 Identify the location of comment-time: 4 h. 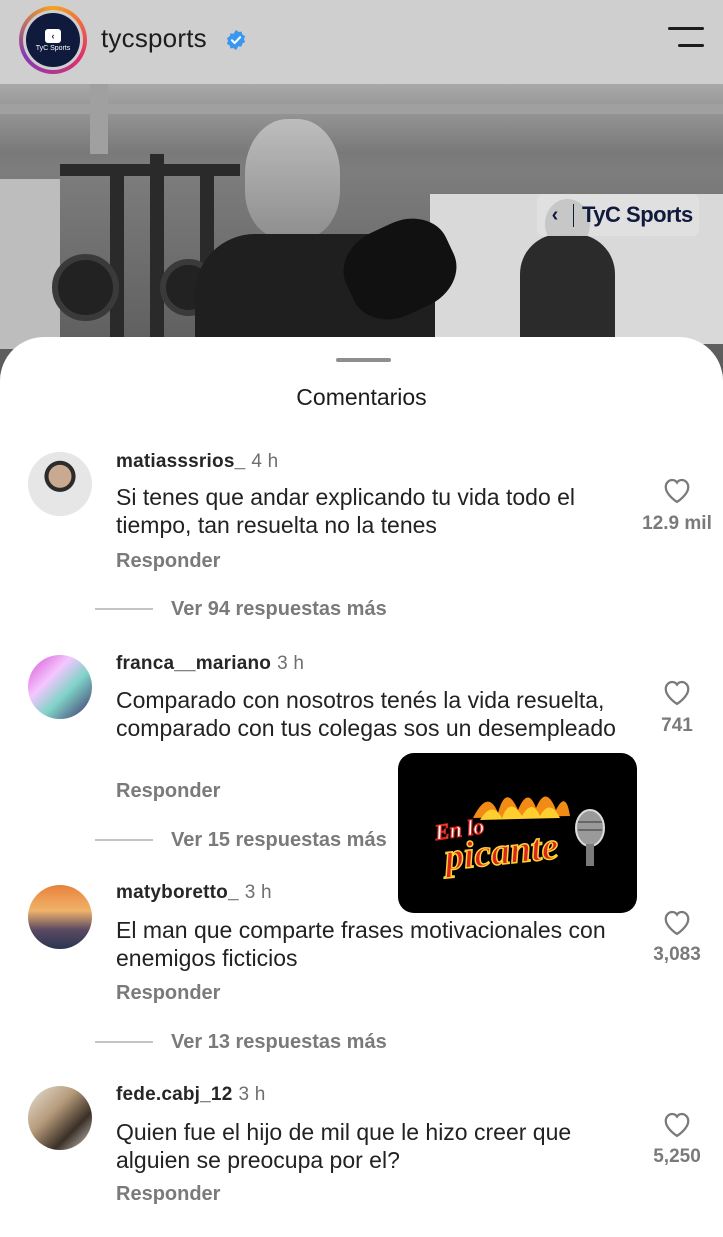
(265, 461).